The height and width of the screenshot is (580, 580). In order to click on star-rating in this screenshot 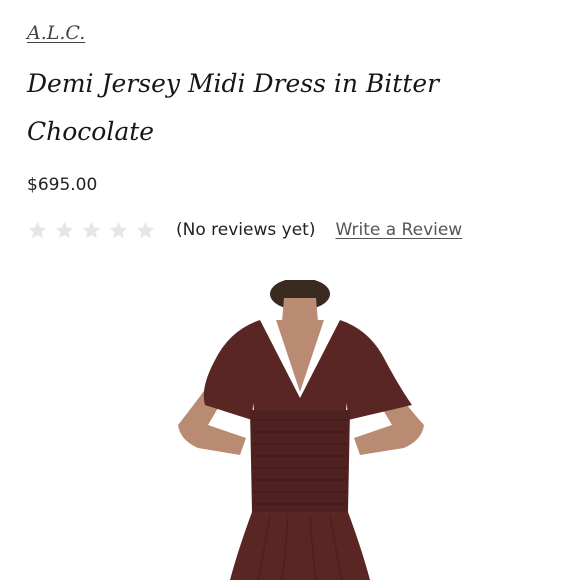, I will do `click(91, 230)`.